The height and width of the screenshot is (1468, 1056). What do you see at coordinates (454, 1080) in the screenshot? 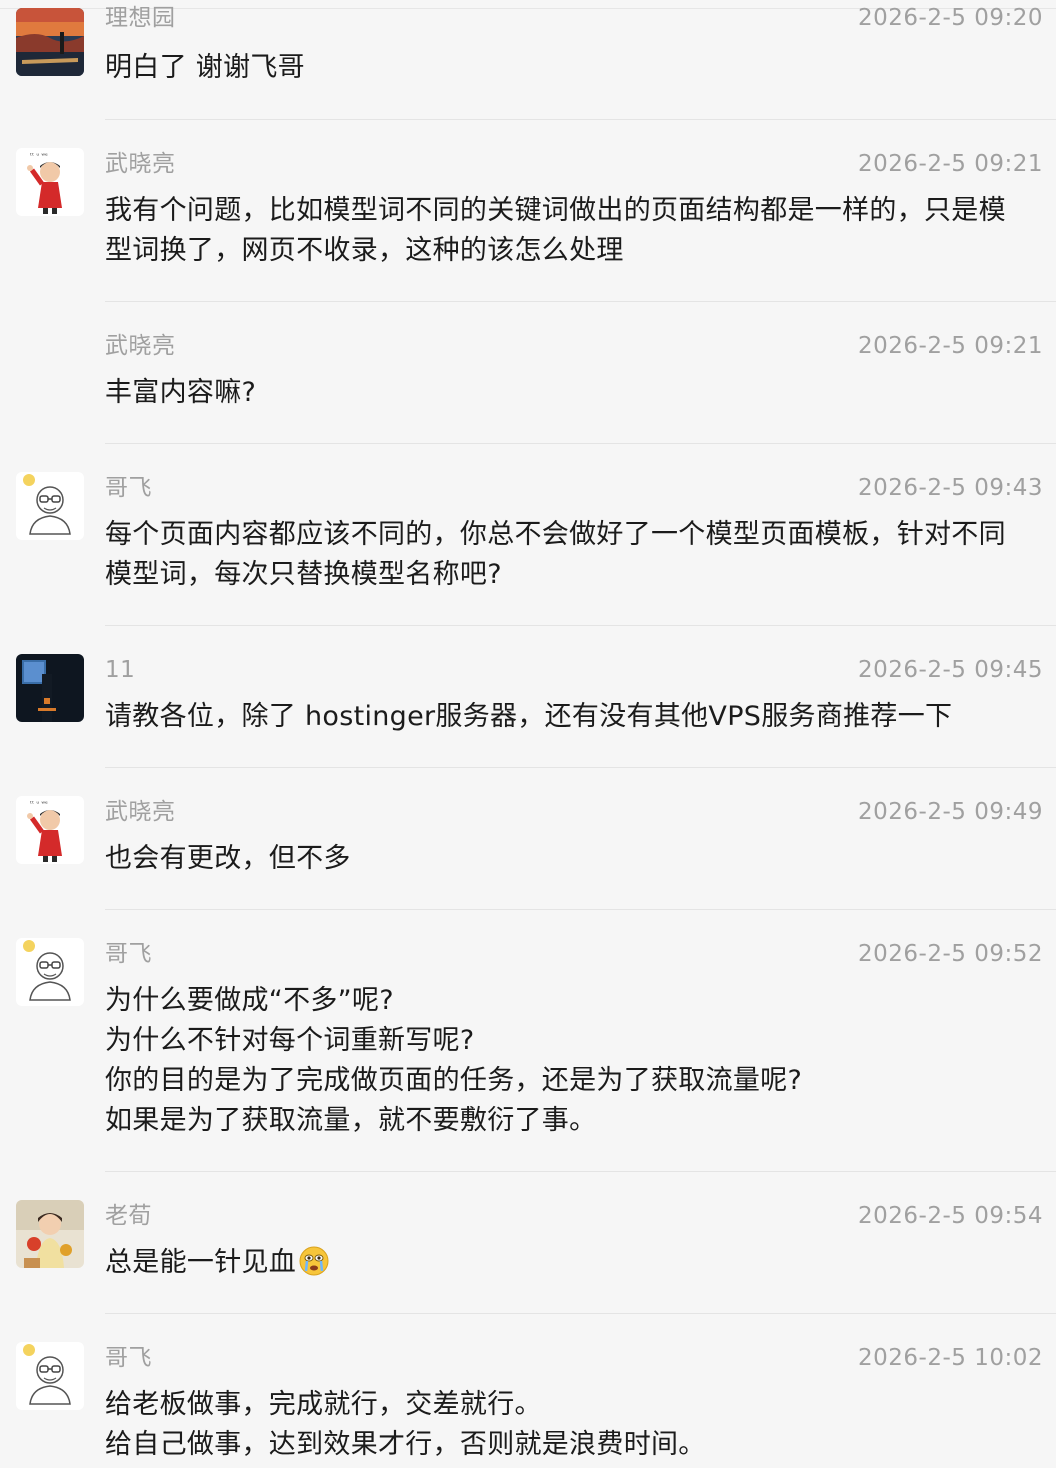
I see `comment-line: 你的目的是为了完成做页面的任务，还是为了获取流量呢?` at bounding box center [454, 1080].